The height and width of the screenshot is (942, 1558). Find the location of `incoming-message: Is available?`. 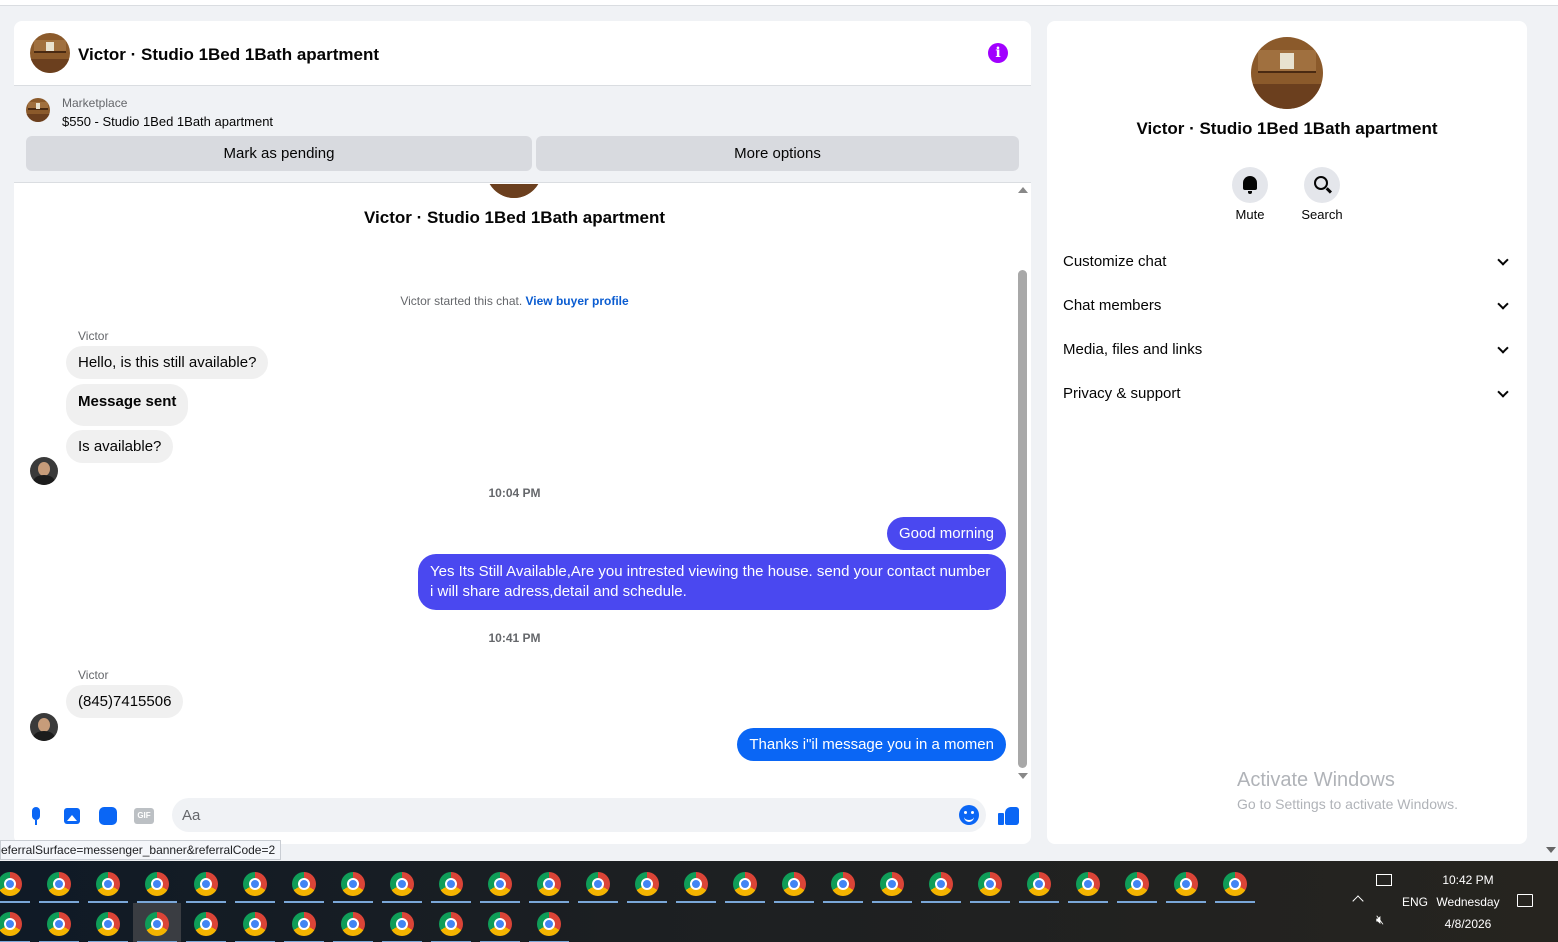

incoming-message: Is available? is located at coordinates (120, 446).